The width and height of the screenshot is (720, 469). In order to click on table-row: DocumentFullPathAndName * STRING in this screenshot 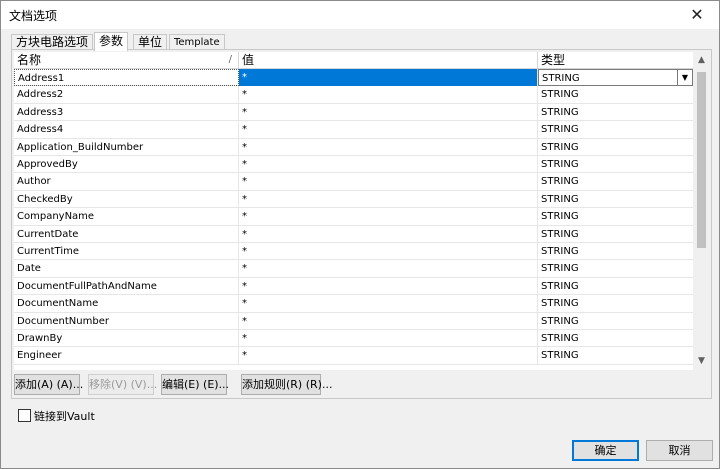, I will do `click(353, 286)`.